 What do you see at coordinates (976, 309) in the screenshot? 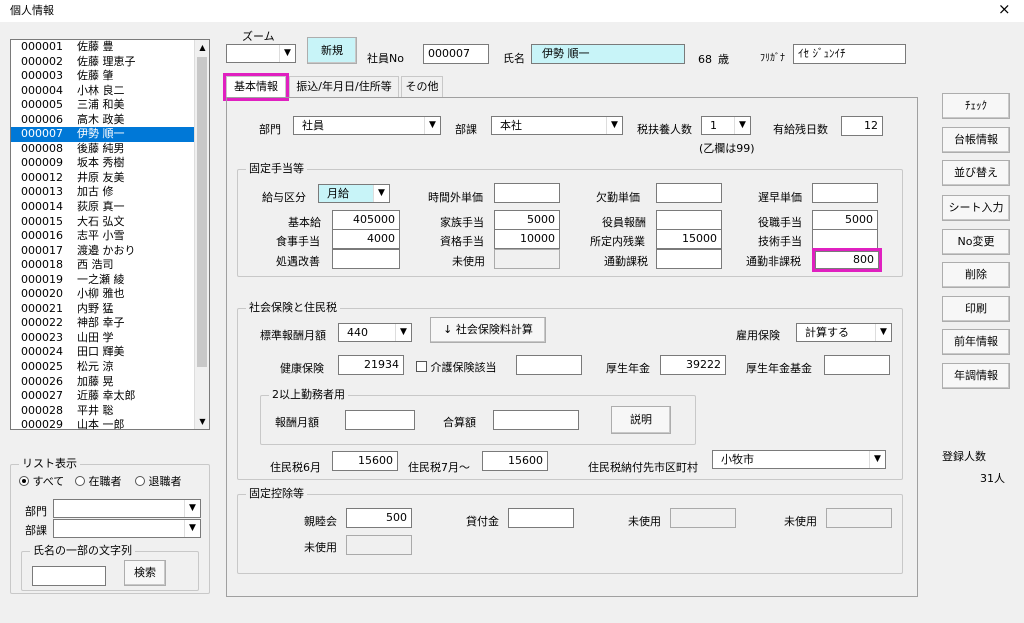
I see `side-button-6: 印刷` at bounding box center [976, 309].